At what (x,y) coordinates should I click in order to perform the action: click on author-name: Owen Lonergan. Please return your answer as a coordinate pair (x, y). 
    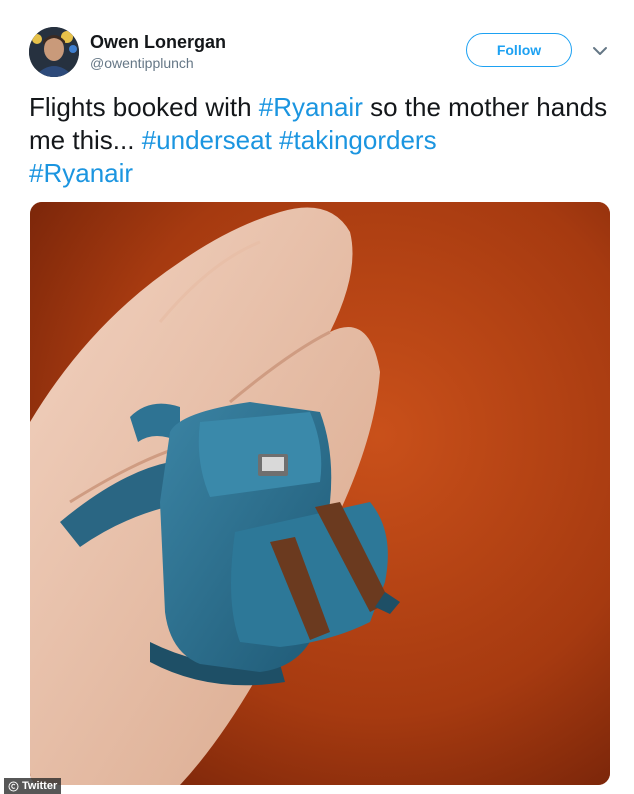
    Looking at the image, I should click on (158, 42).